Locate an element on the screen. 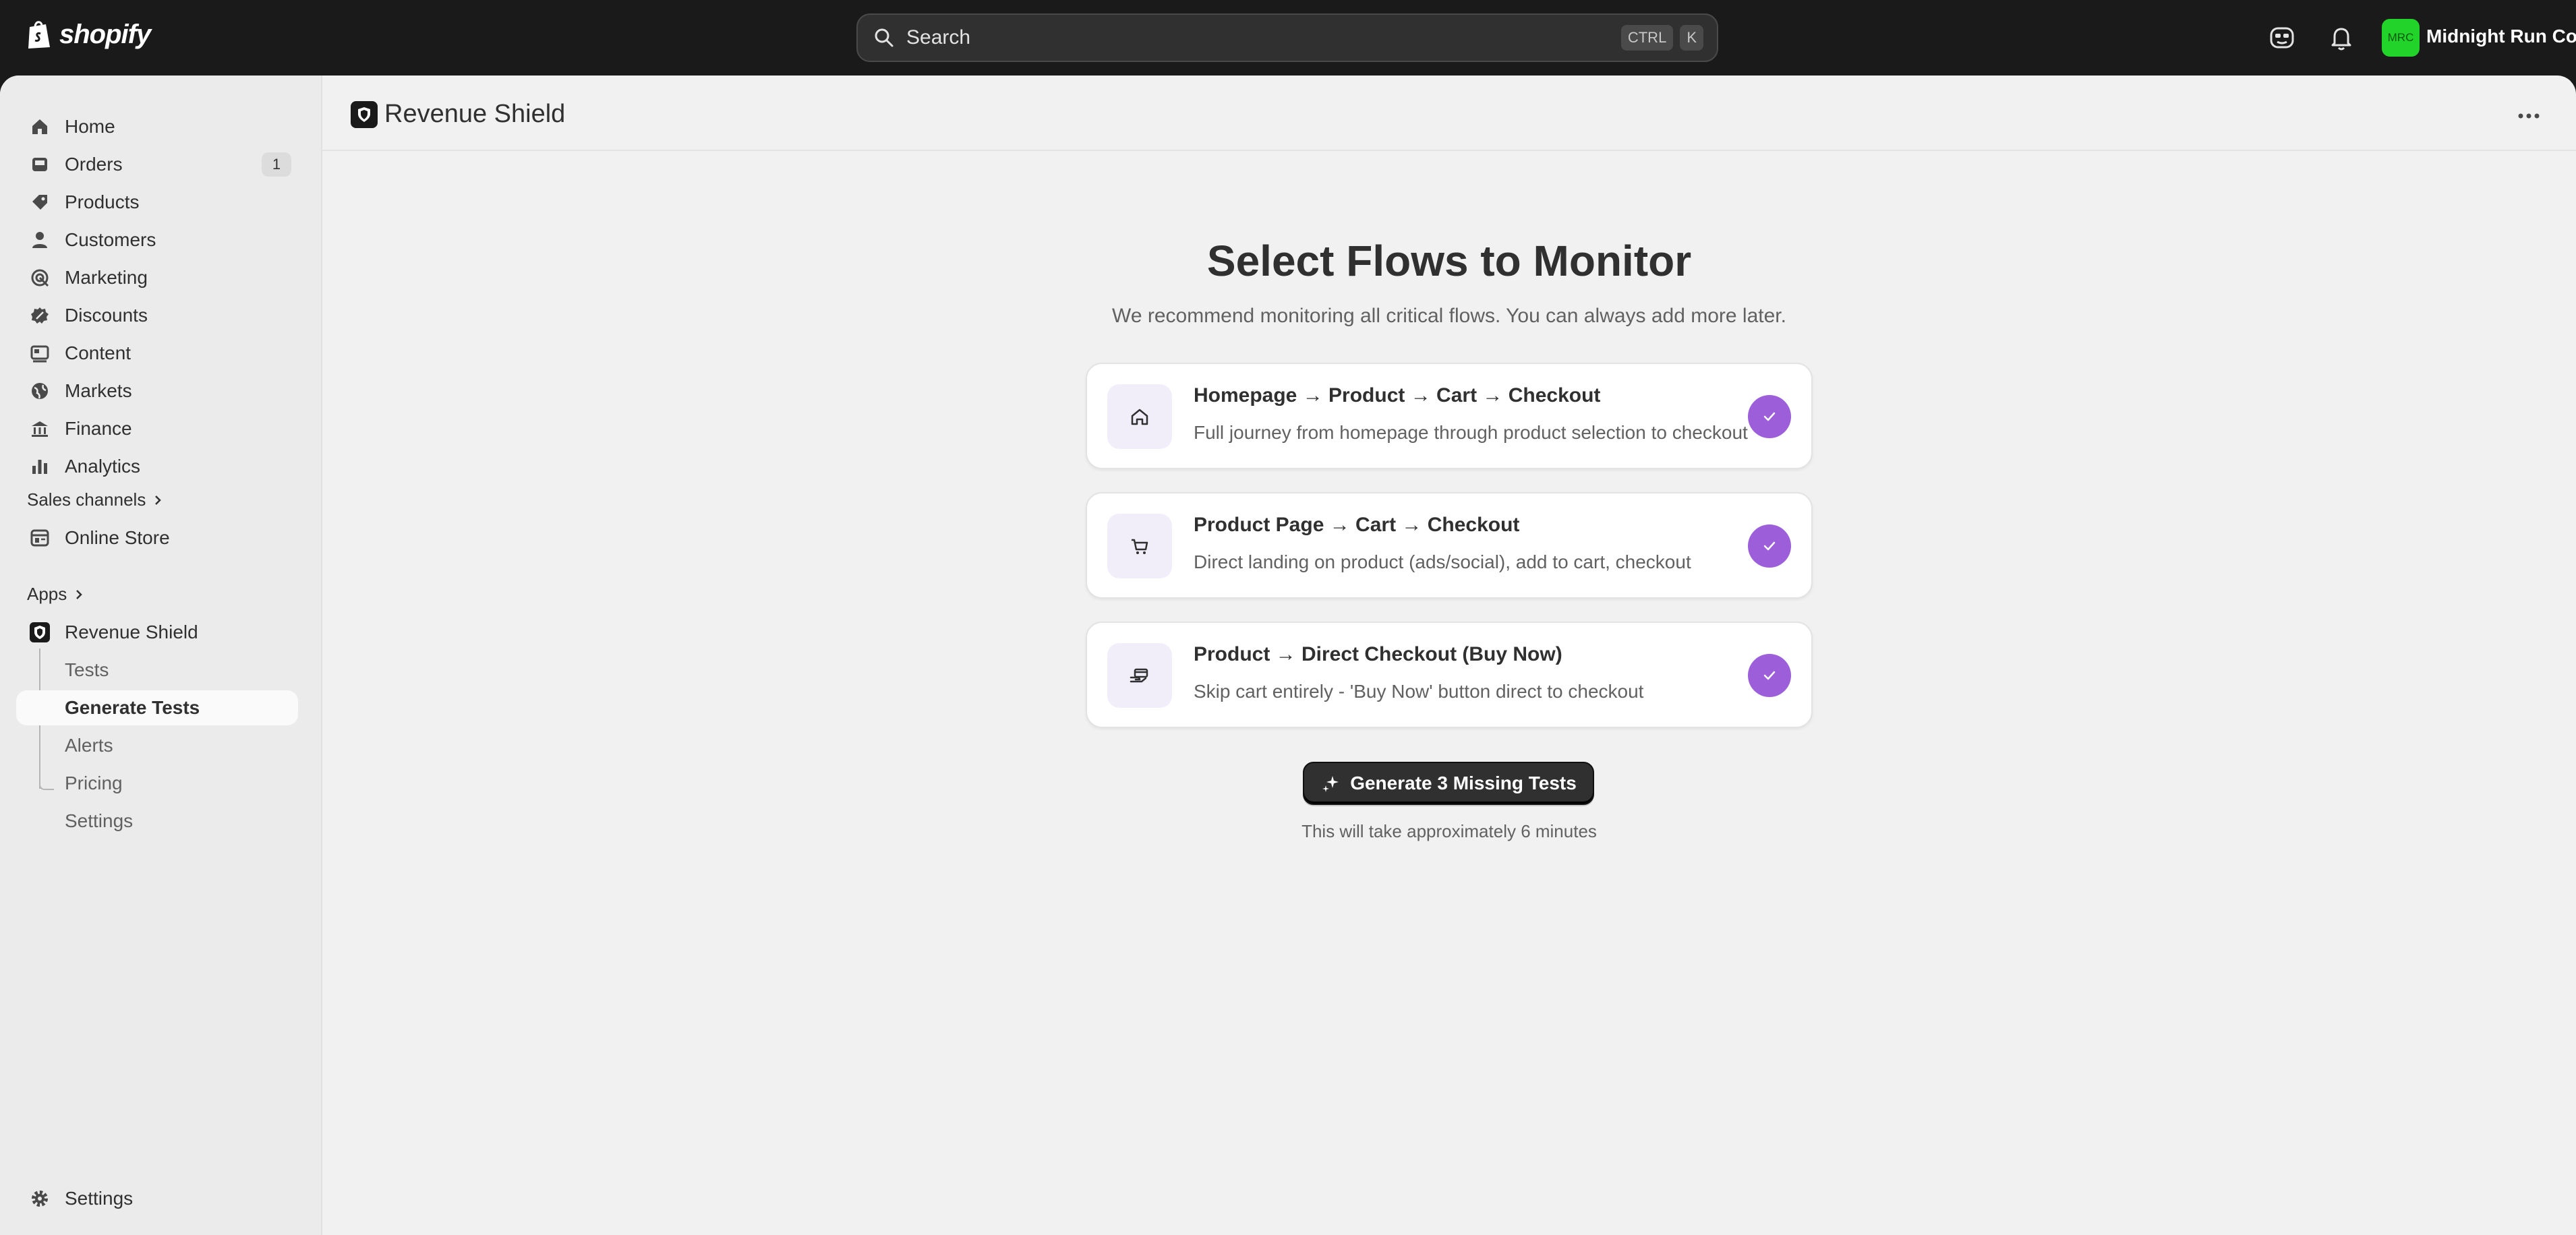 This screenshot has height=1235, width=2576. gear-icon is located at coordinates (39, 1198).